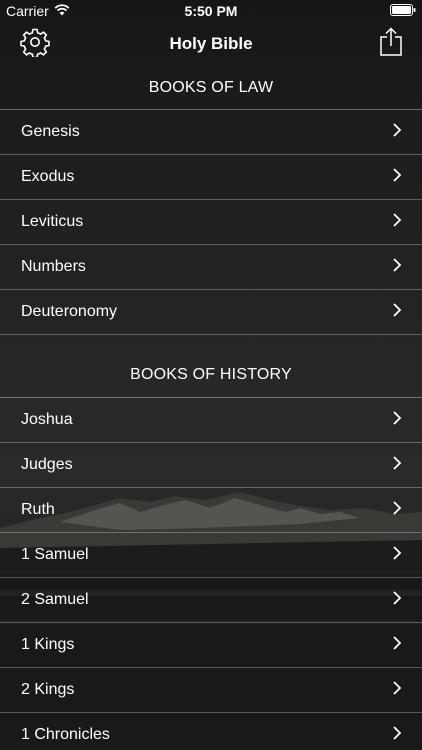  Describe the element at coordinates (38, 509) in the screenshot. I see `book-label: Ruth` at that location.